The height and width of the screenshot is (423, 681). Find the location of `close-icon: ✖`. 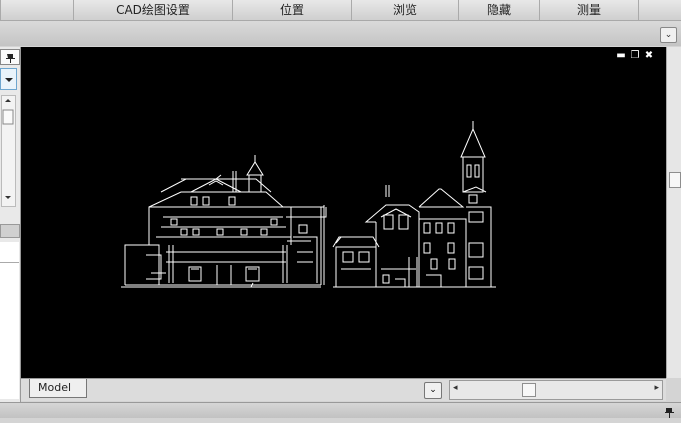

close-icon: ✖ is located at coordinates (649, 55).